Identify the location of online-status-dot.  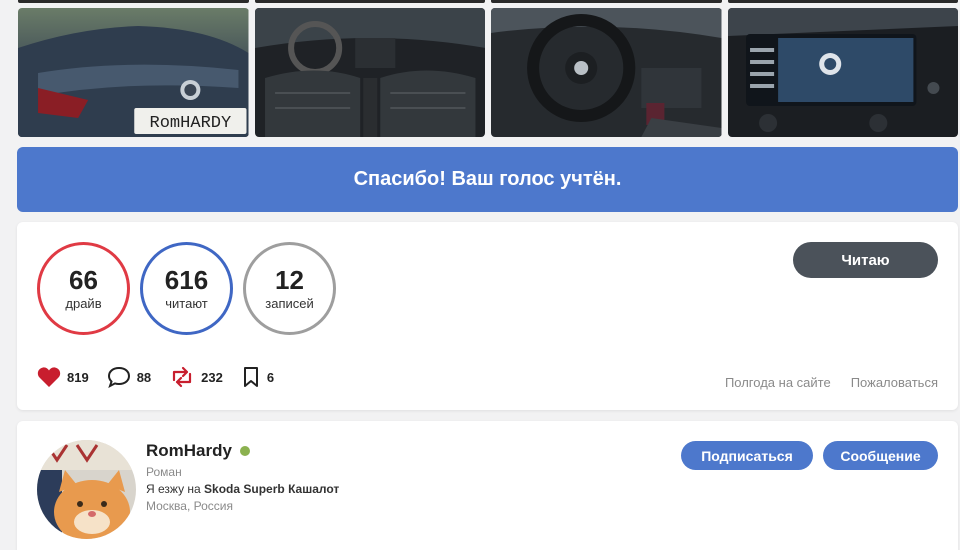
(244, 451).